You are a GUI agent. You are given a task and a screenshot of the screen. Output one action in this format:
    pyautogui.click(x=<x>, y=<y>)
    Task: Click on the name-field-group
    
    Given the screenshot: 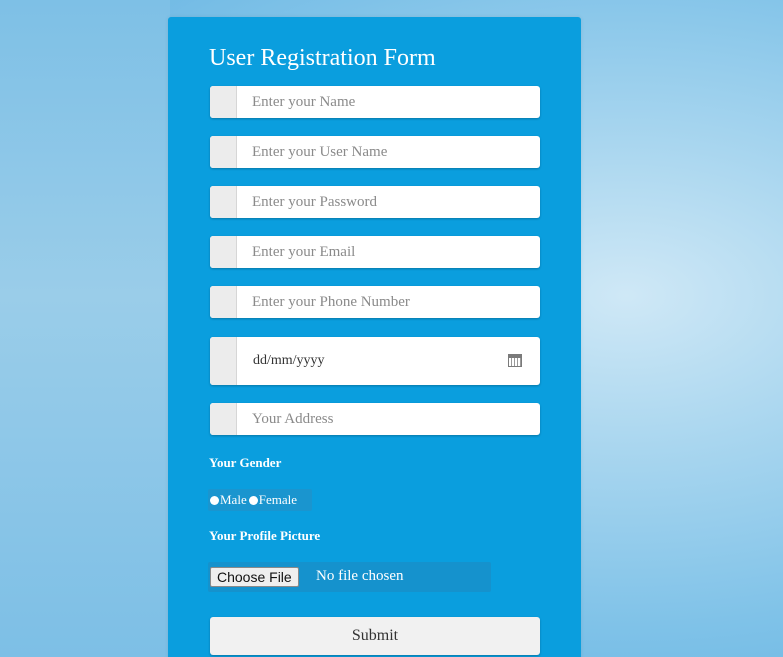 What is the action you would take?
    pyautogui.click(x=375, y=102)
    